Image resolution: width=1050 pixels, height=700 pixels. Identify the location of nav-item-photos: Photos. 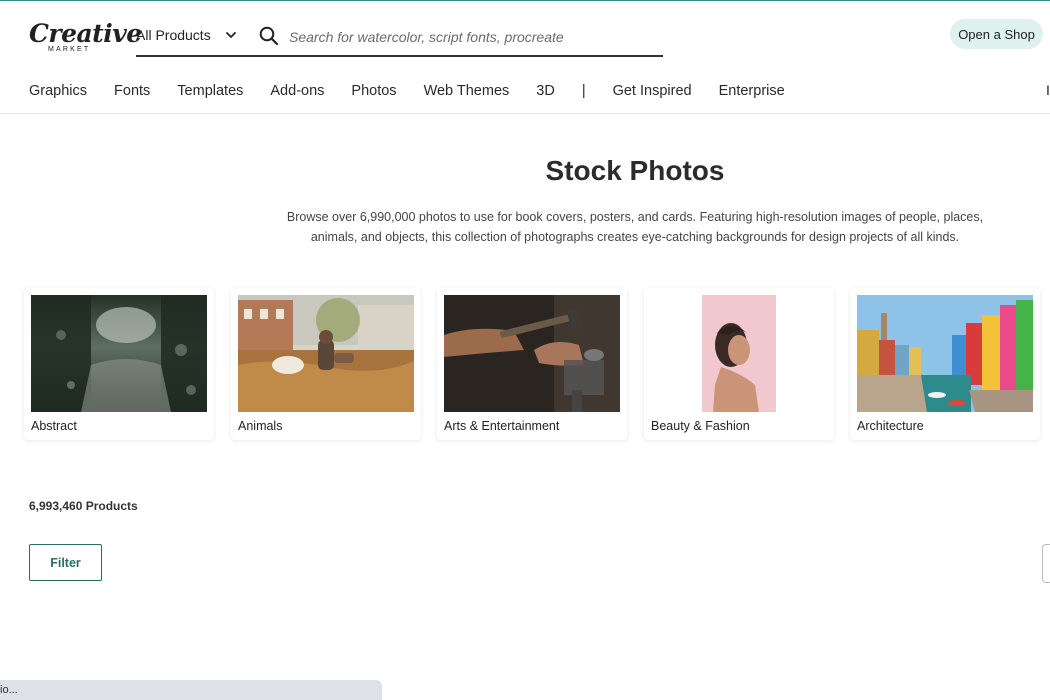
(373, 91).